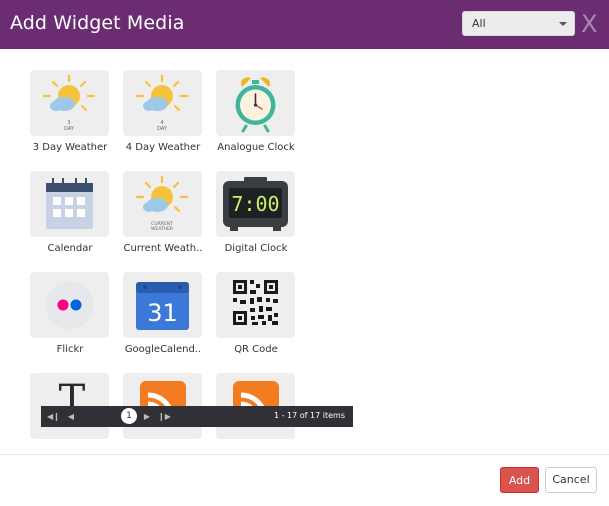  What do you see at coordinates (129, 416) in the screenshot?
I see `current-page-button: 1` at bounding box center [129, 416].